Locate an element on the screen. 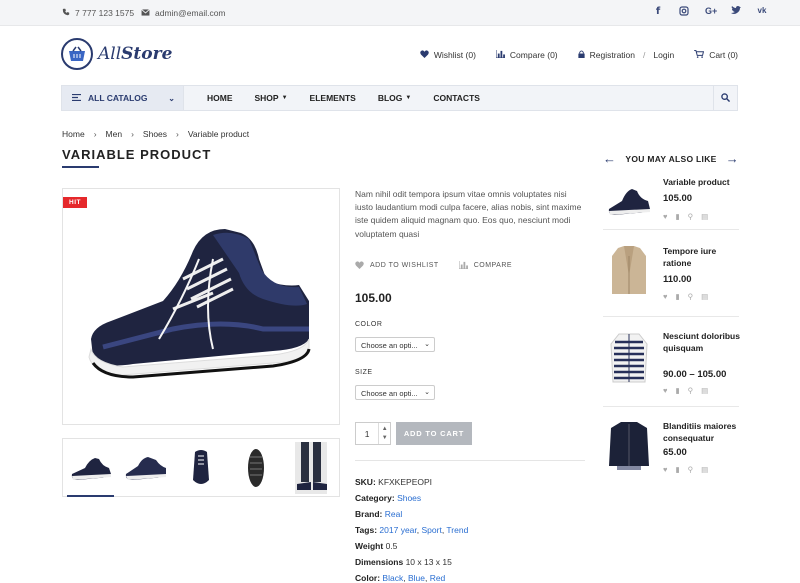 The width and height of the screenshot is (800, 583). registration-link: Registration is located at coordinates (612, 55).